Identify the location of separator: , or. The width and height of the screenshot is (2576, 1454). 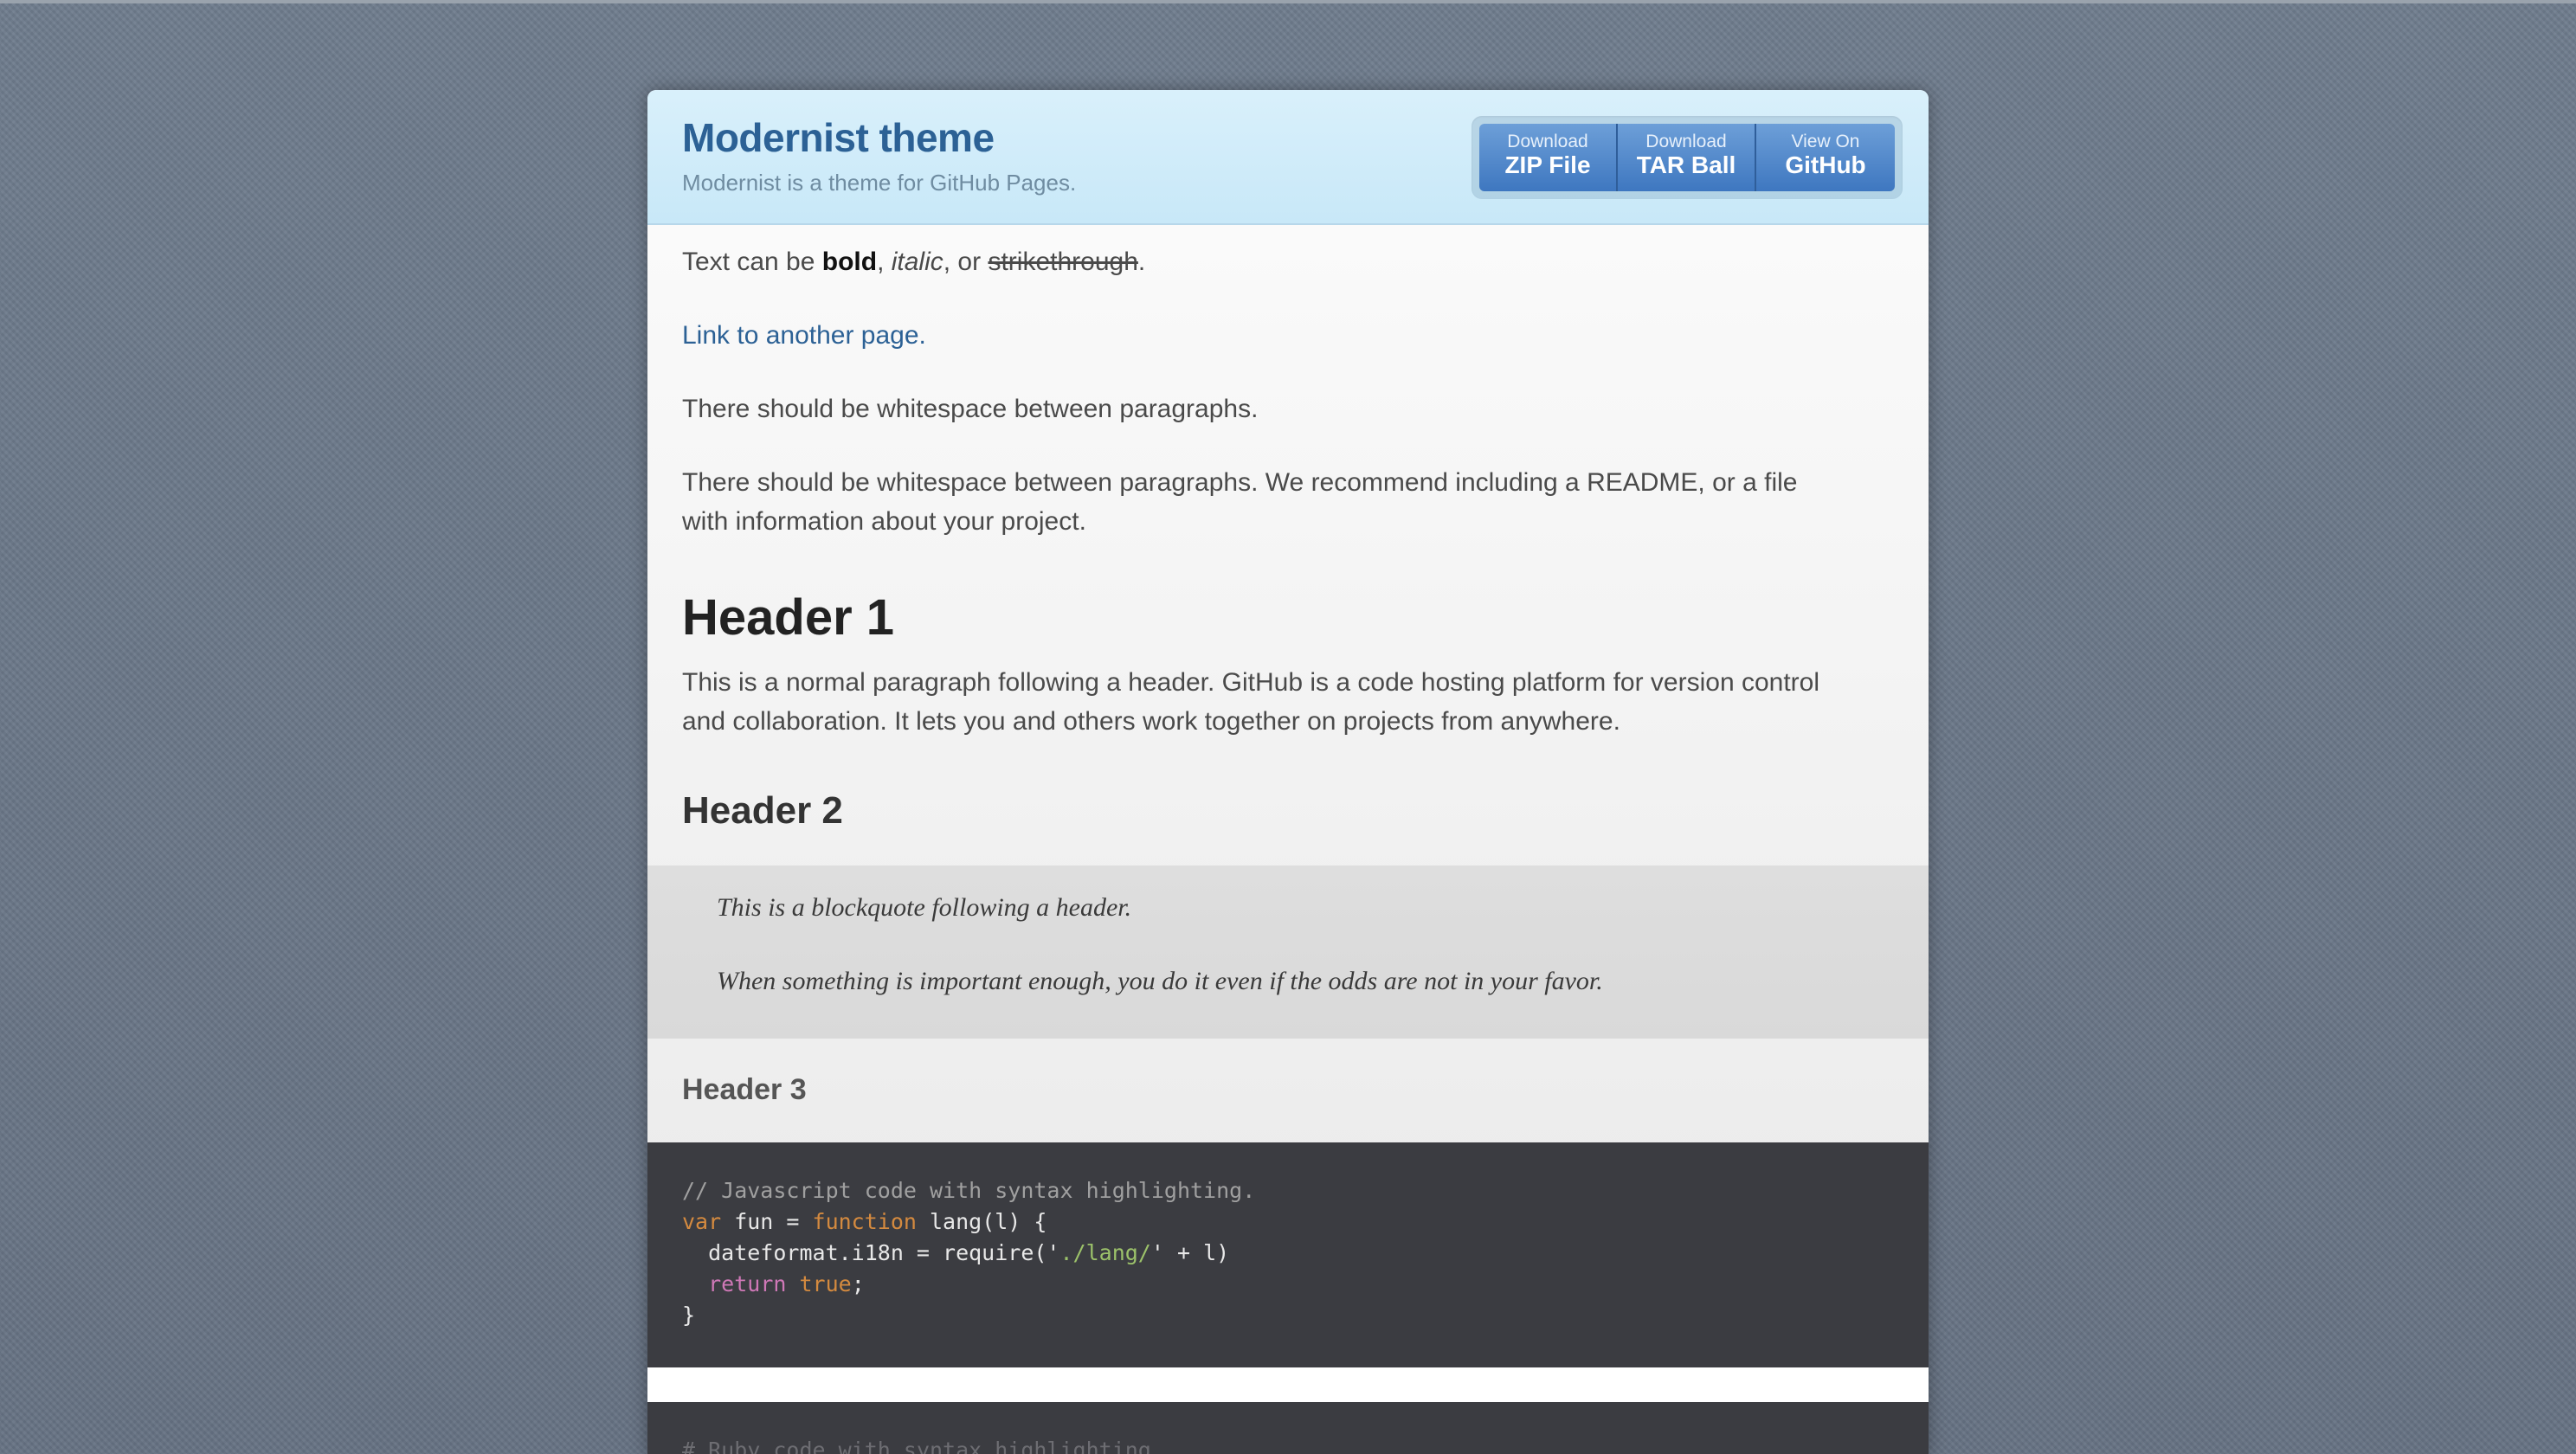
(966, 262).